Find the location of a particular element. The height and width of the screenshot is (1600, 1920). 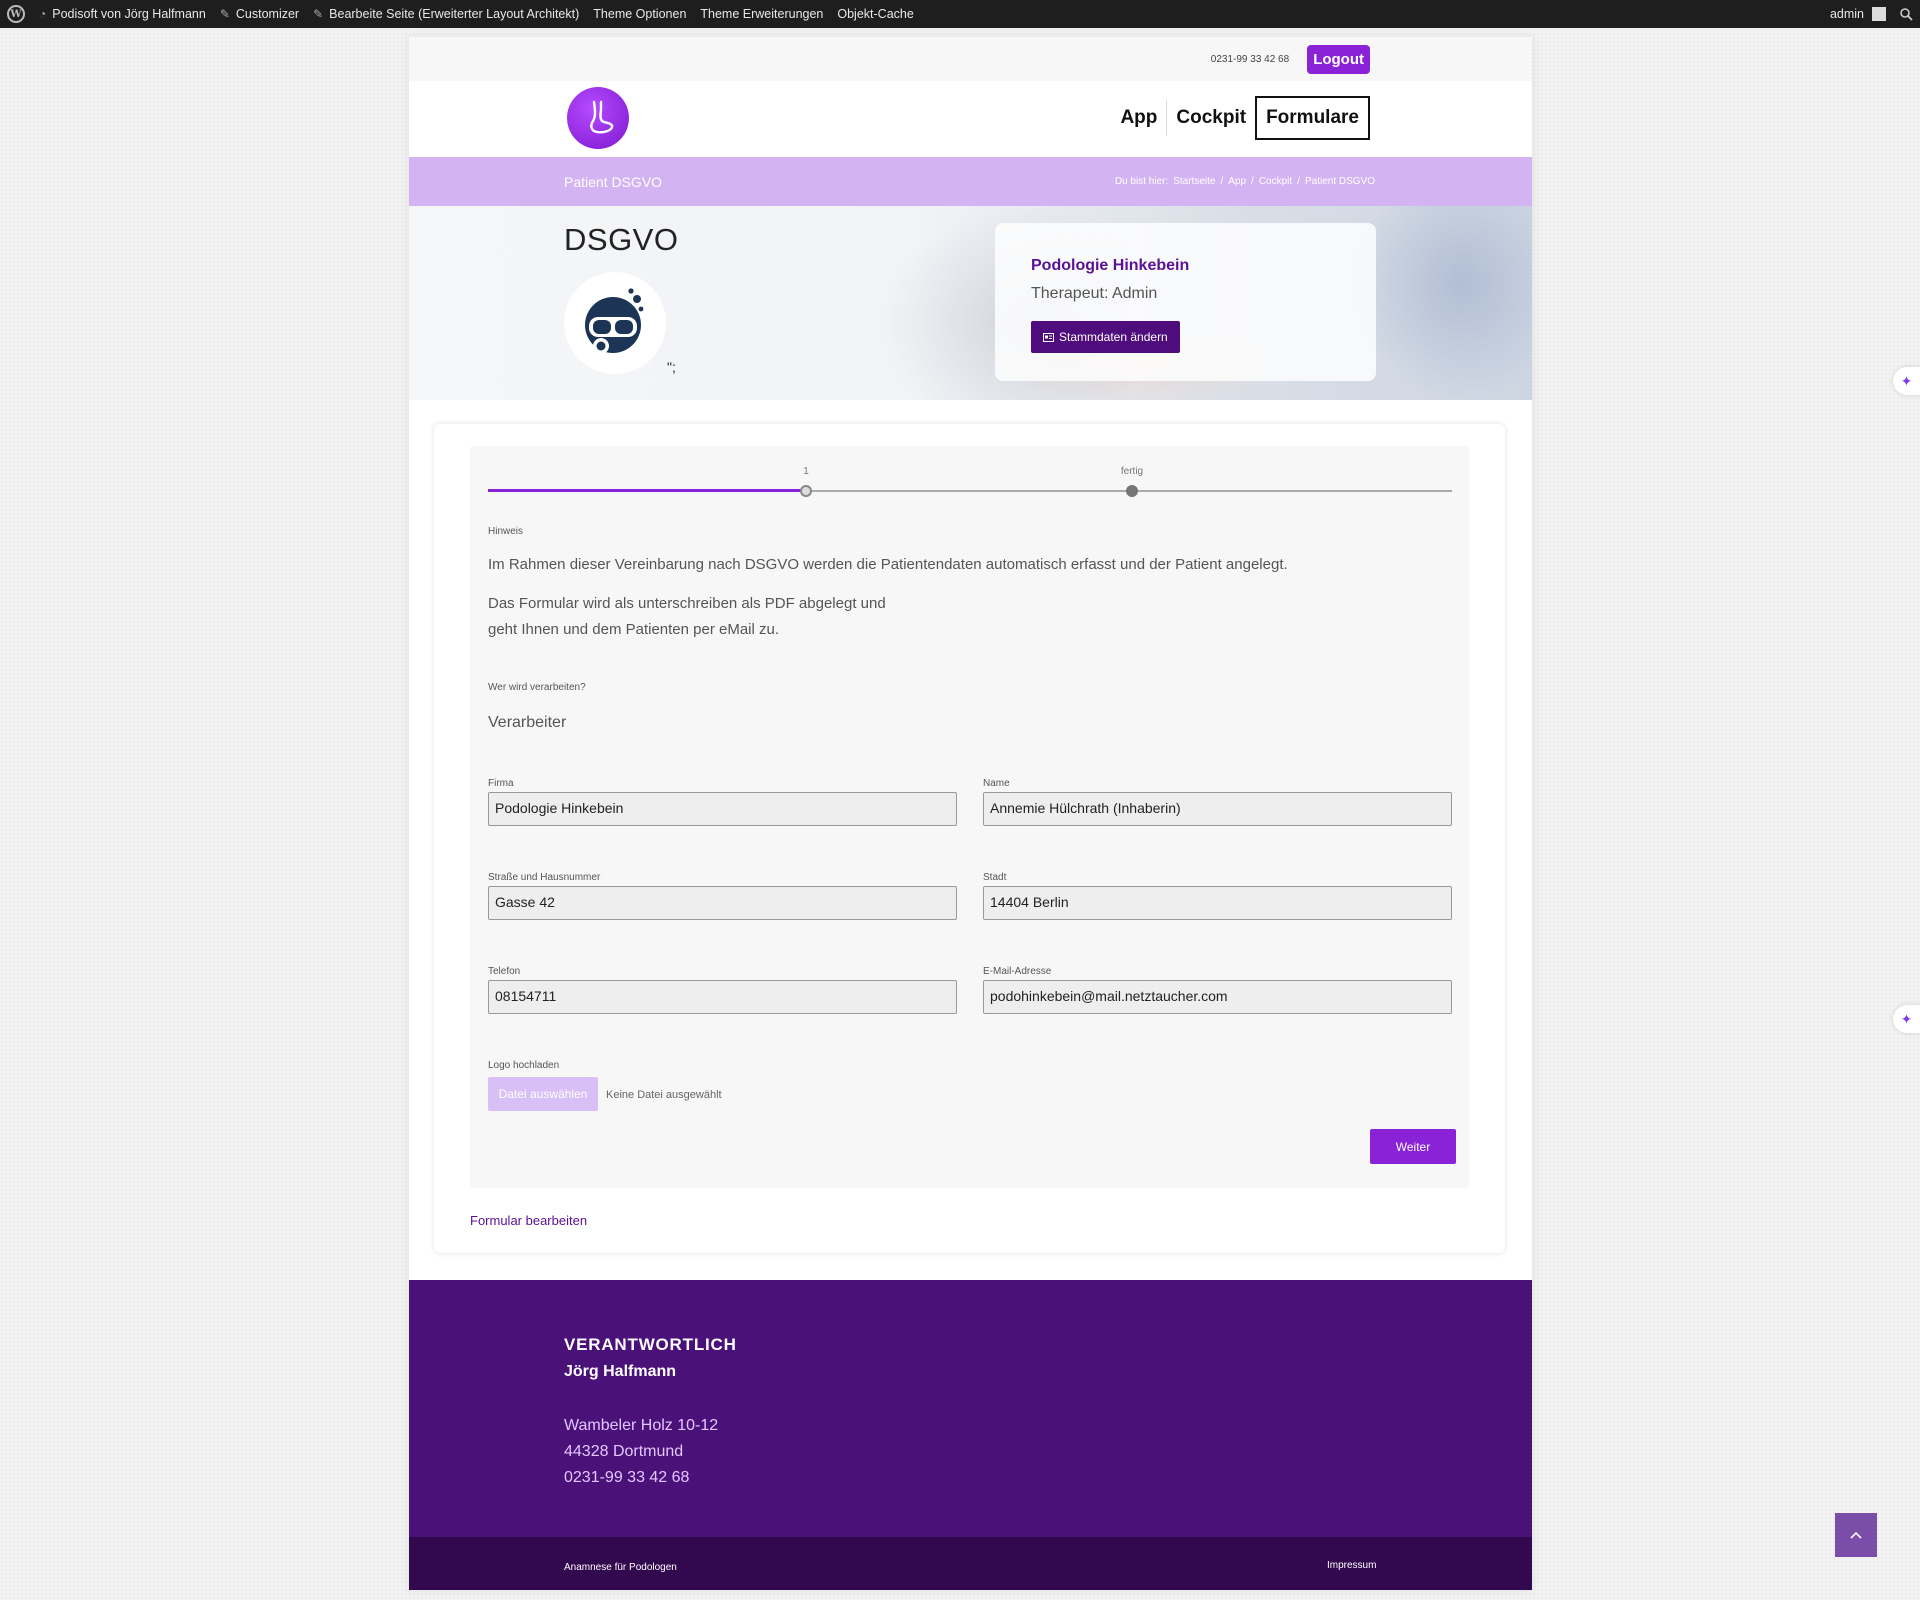

name-label: Name is located at coordinates (996, 783).